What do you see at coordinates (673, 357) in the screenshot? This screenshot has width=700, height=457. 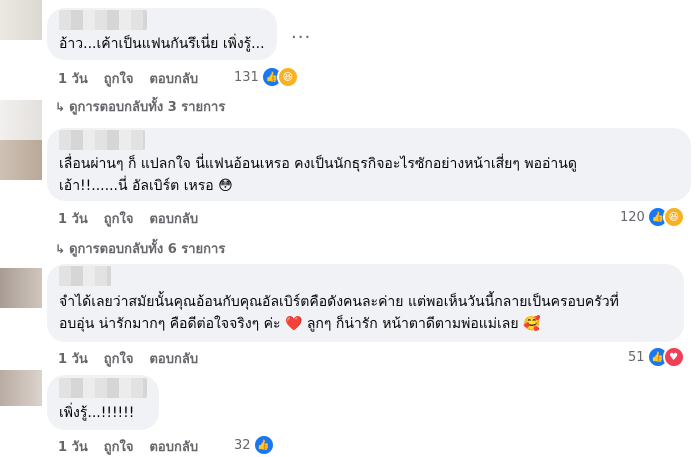 I see `love-icon: ♥` at bounding box center [673, 357].